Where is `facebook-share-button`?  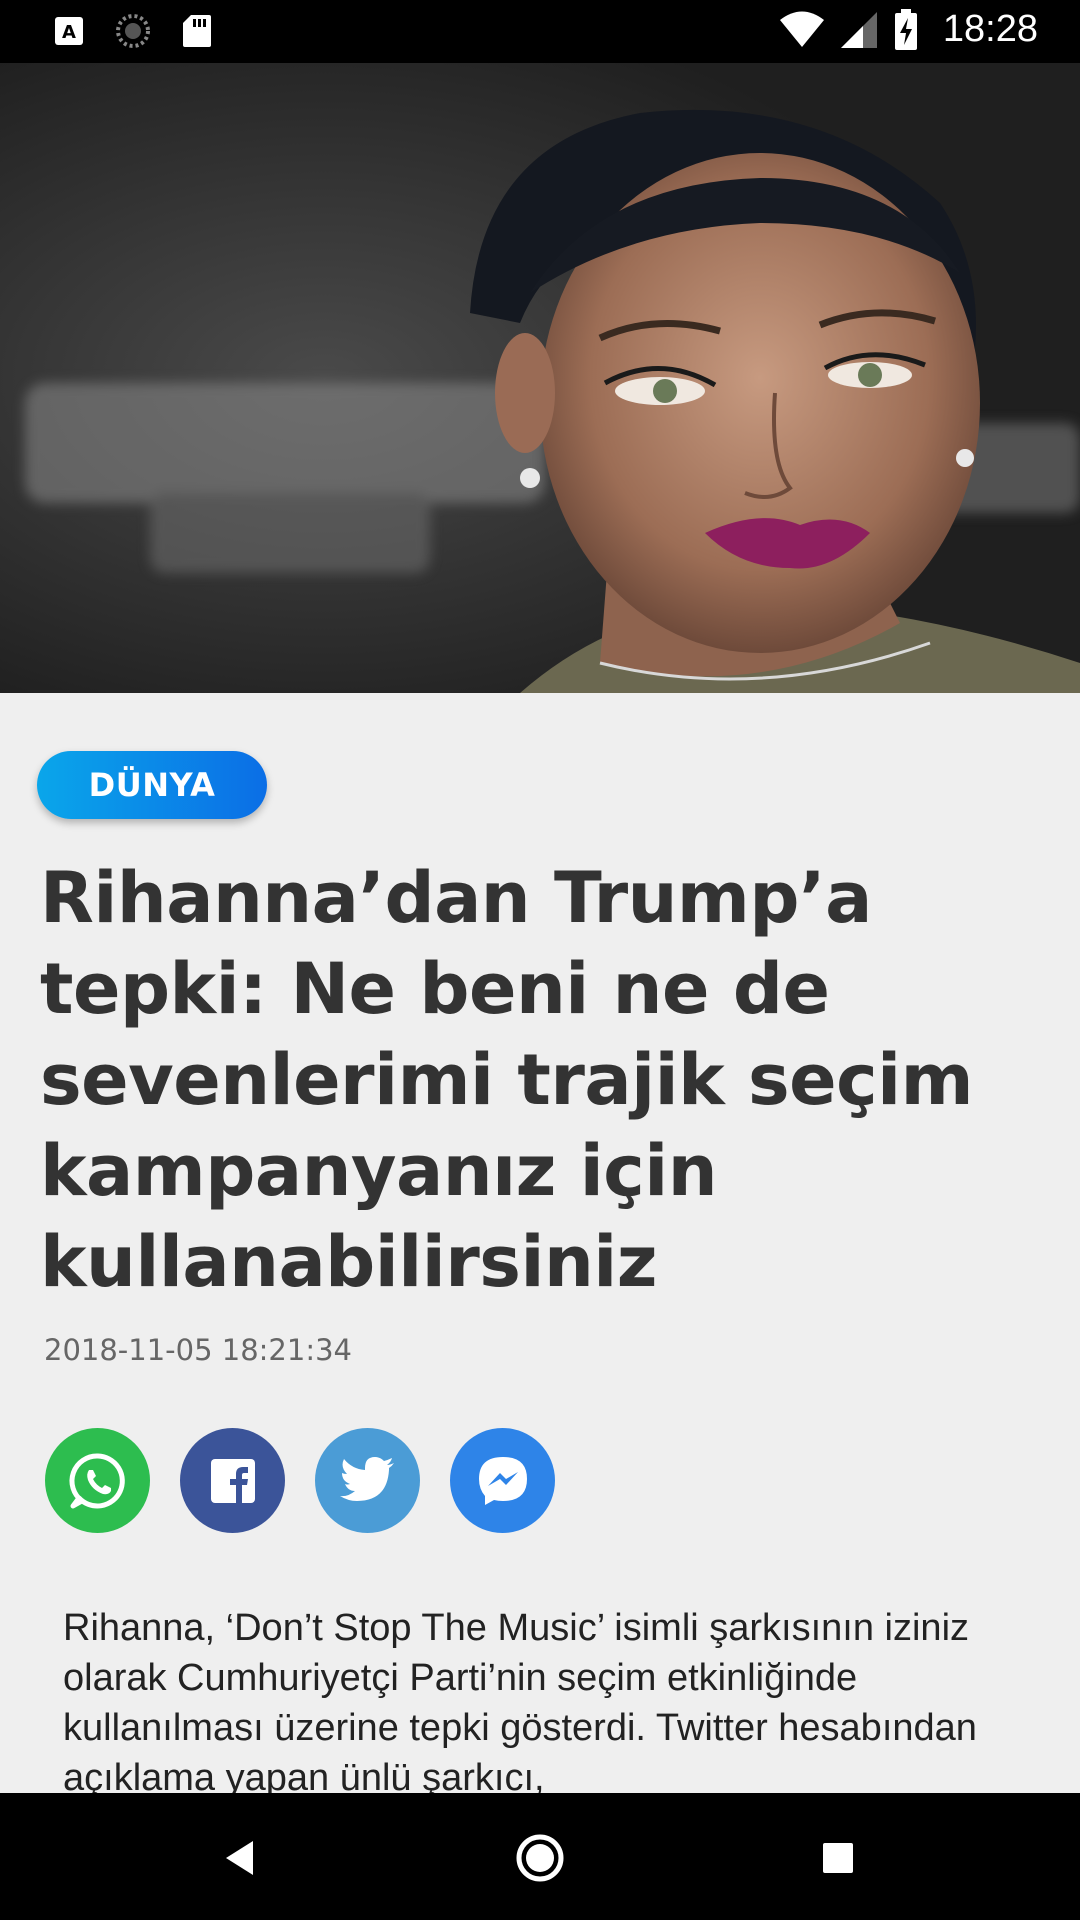
facebook-share-button is located at coordinates (232, 1480).